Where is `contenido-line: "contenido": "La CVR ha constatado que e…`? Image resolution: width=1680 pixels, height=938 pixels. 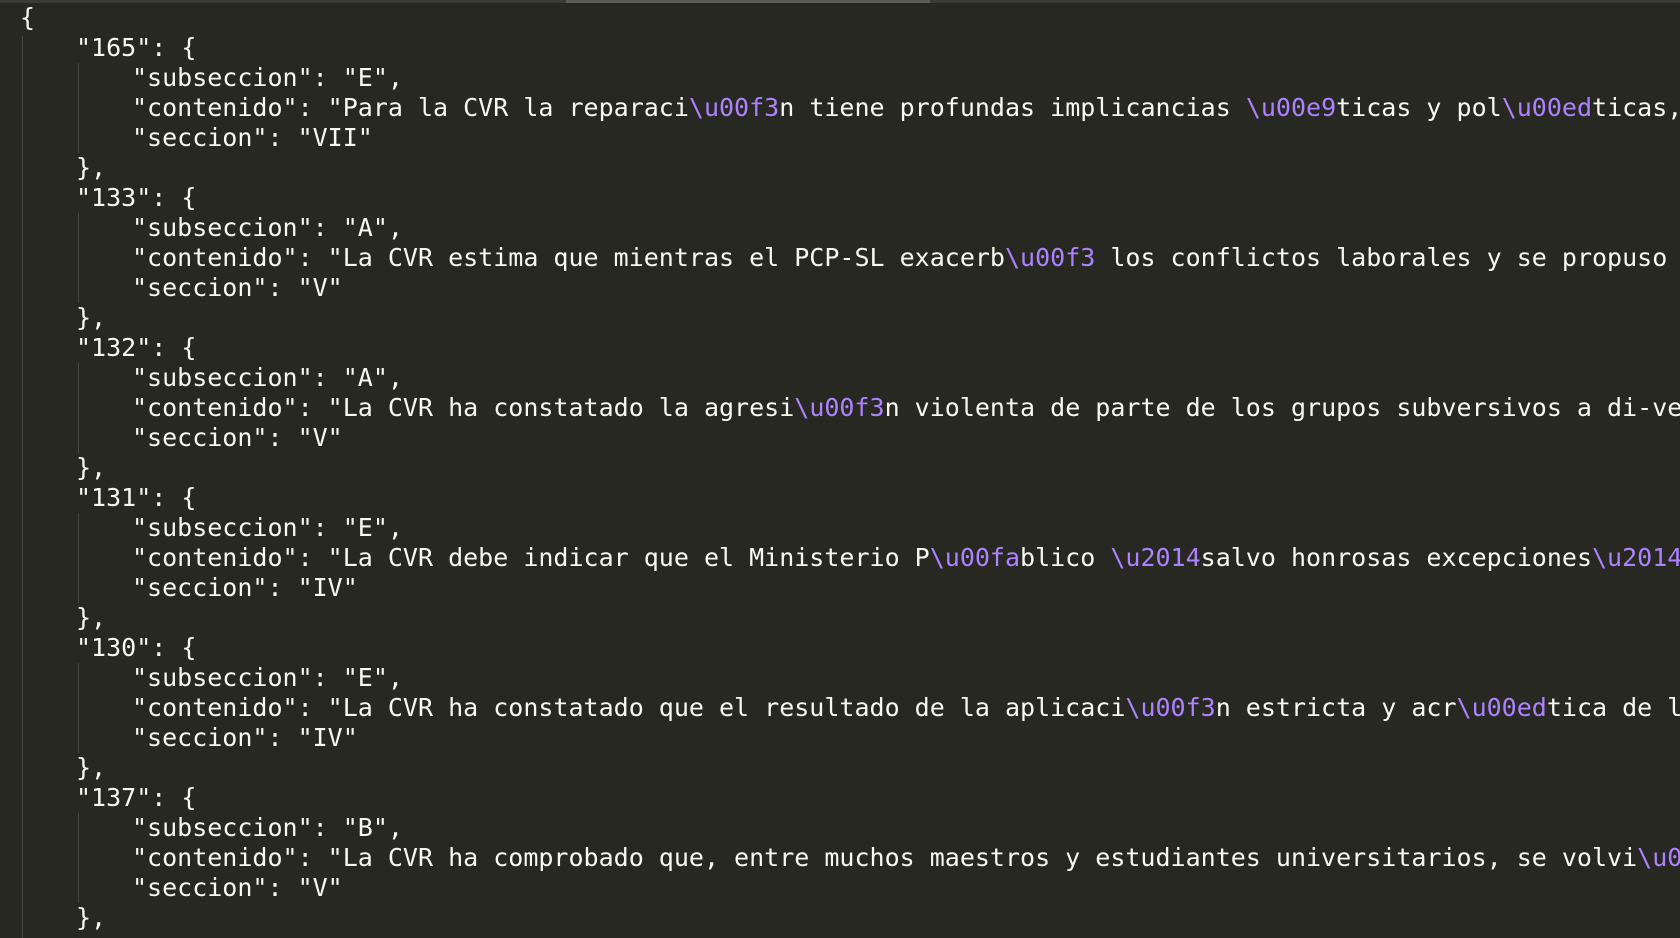 contenido-line: "contenido": "La CVR ha constatado que e… is located at coordinates (906, 708).